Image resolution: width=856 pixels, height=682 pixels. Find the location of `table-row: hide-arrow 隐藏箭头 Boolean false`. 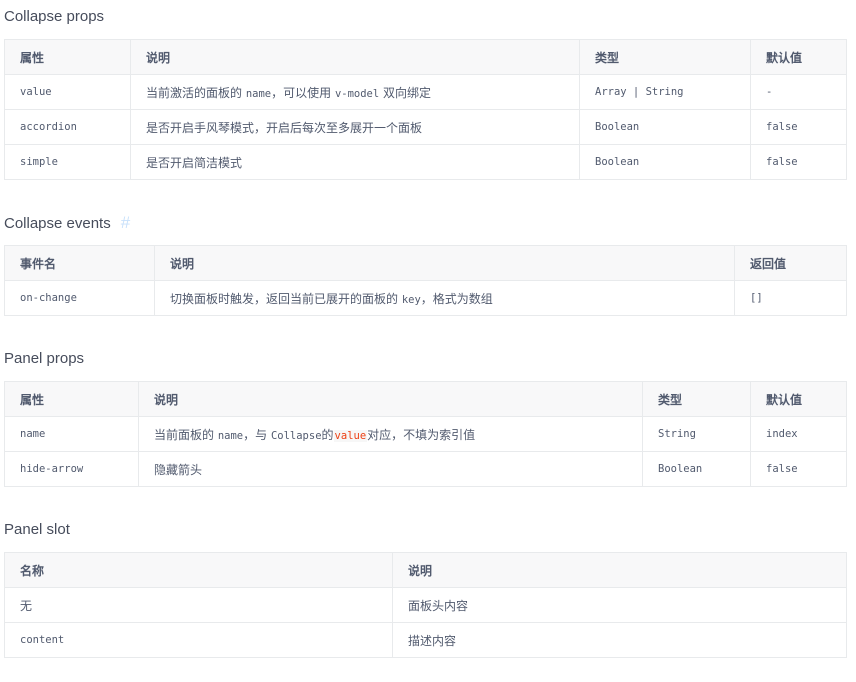

table-row: hide-arrow 隐藏箭头 Boolean false is located at coordinates (425, 469).